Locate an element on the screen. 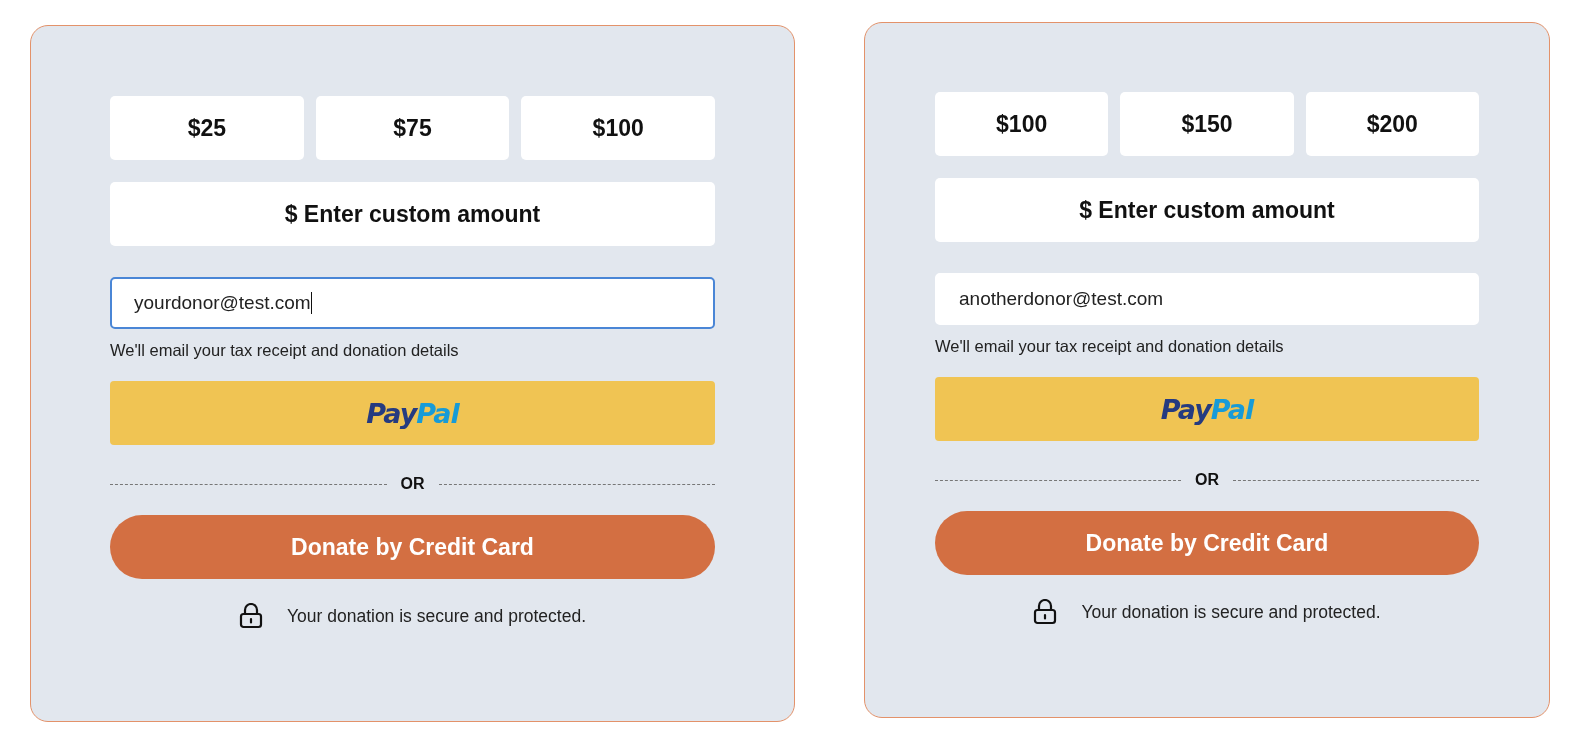 The width and height of the screenshot is (1584, 744). amount-button: $75 is located at coordinates (412, 128).